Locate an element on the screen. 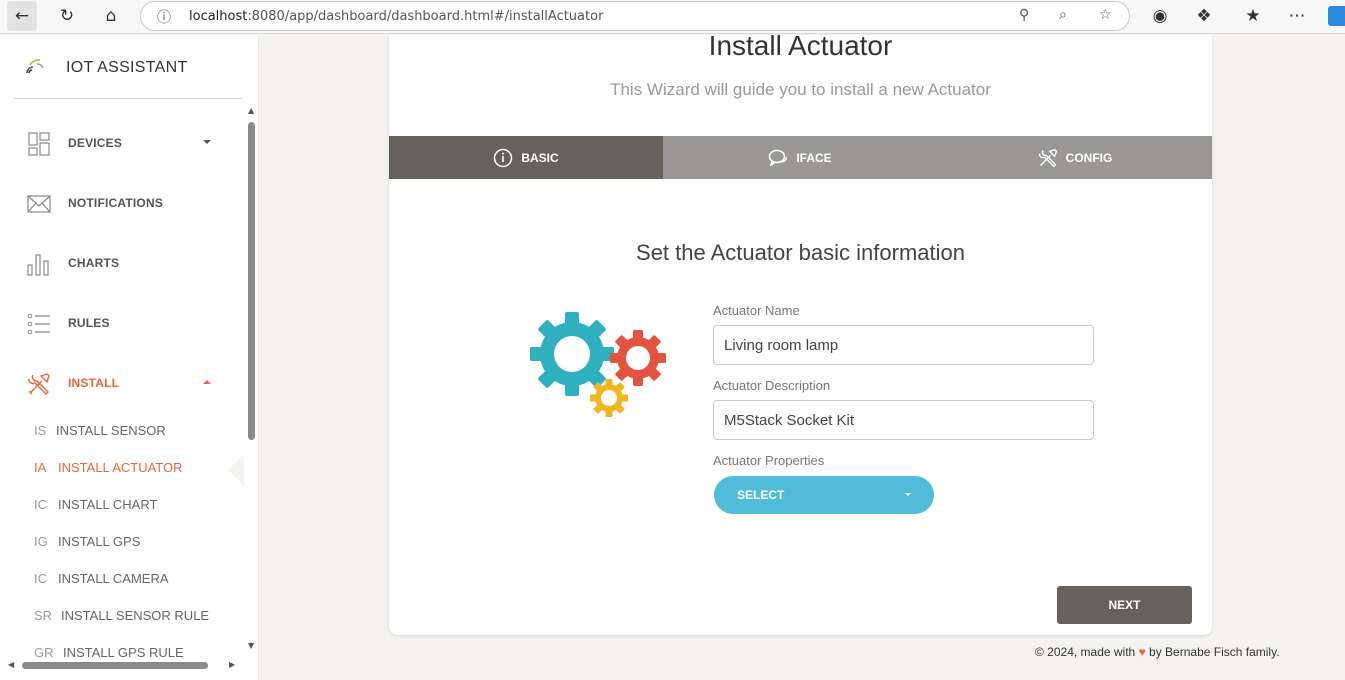  zoom-icon: ⌕ is located at coordinates (1063, 15).